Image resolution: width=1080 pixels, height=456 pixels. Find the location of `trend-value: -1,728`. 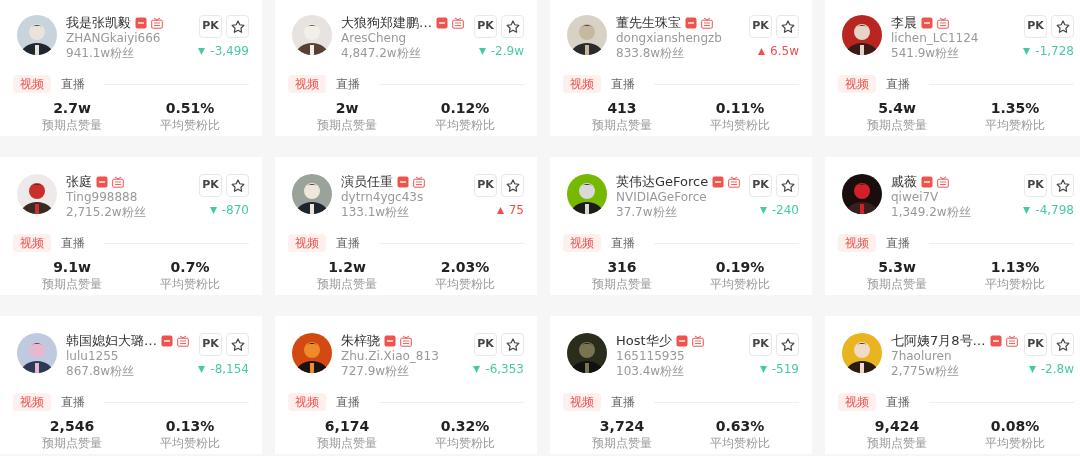

trend-value: -1,728 is located at coordinates (1054, 51).